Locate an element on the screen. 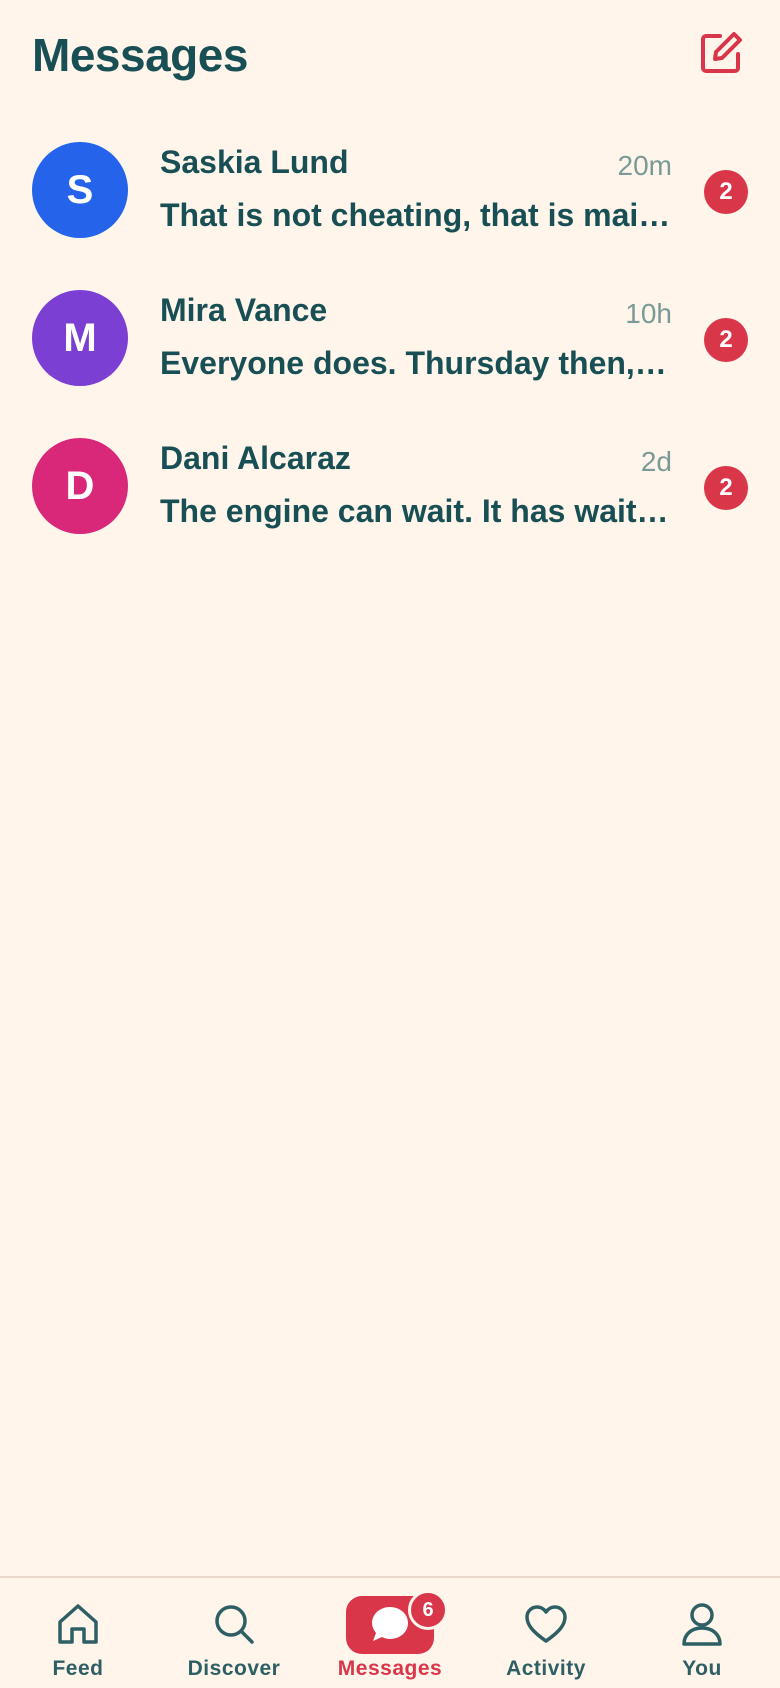 The width and height of the screenshot is (780, 1688). tab-discover: Discover is located at coordinates (234, 1633).